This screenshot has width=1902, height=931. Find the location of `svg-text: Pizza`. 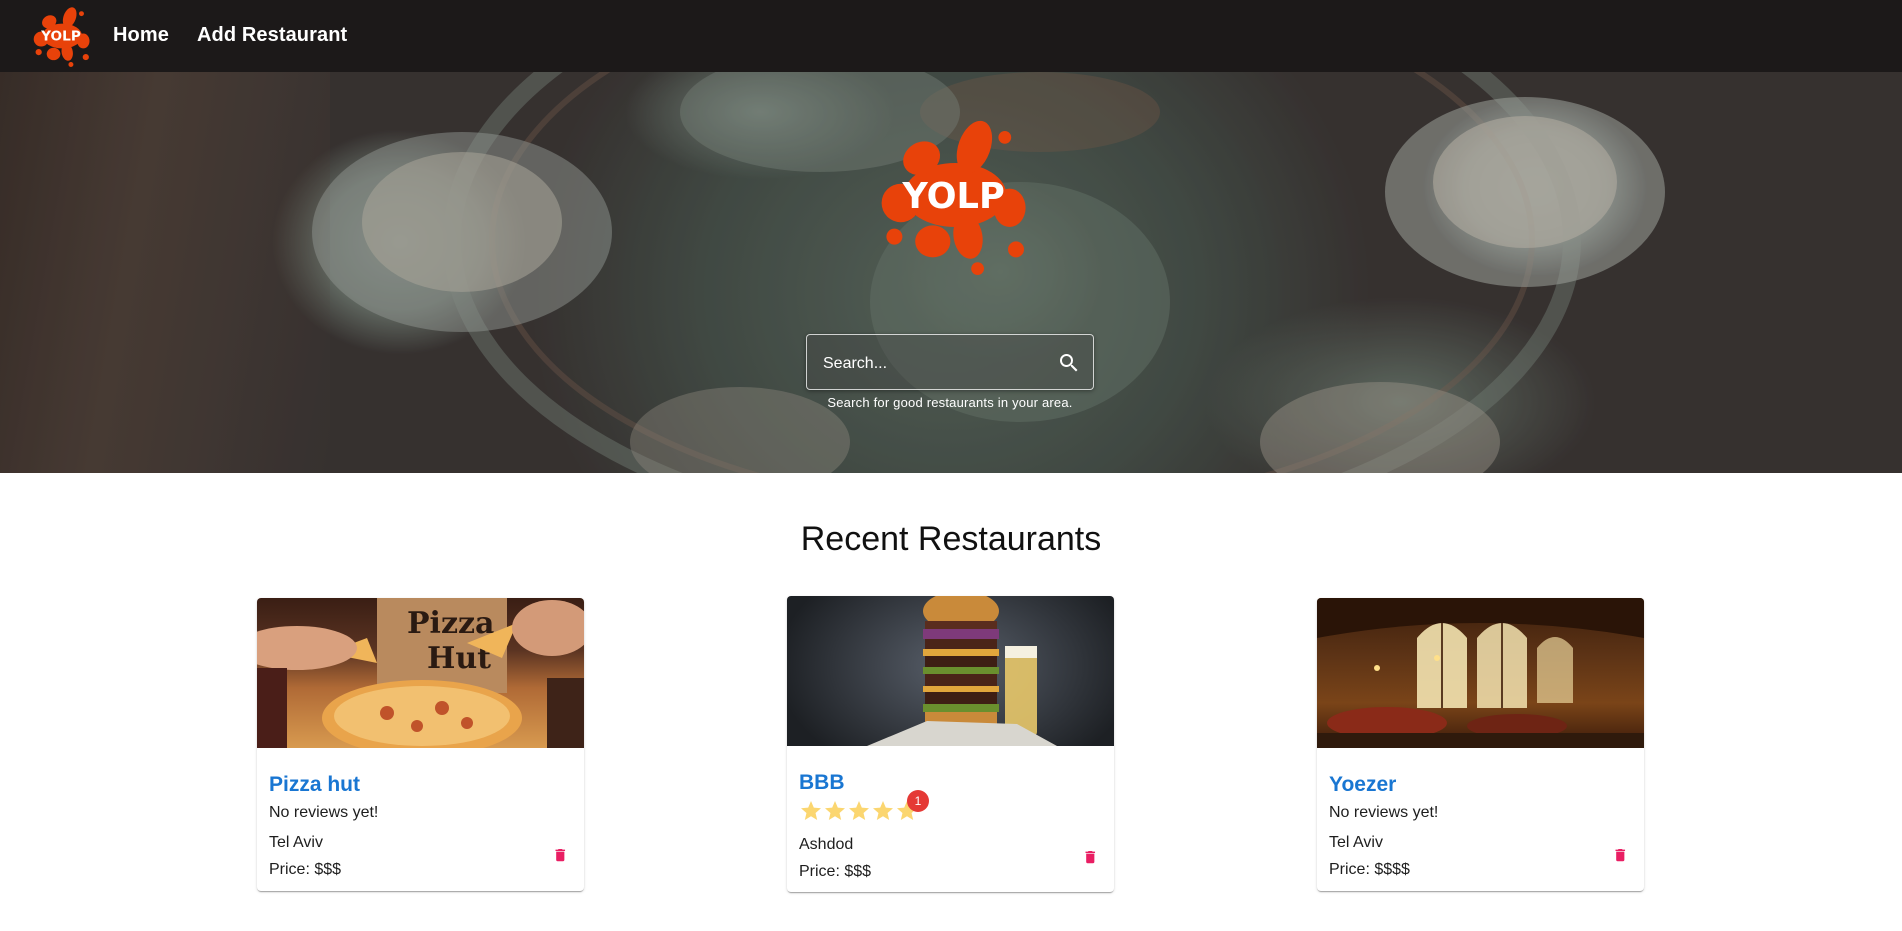

svg-text: Pizza is located at coordinates (450, 623).